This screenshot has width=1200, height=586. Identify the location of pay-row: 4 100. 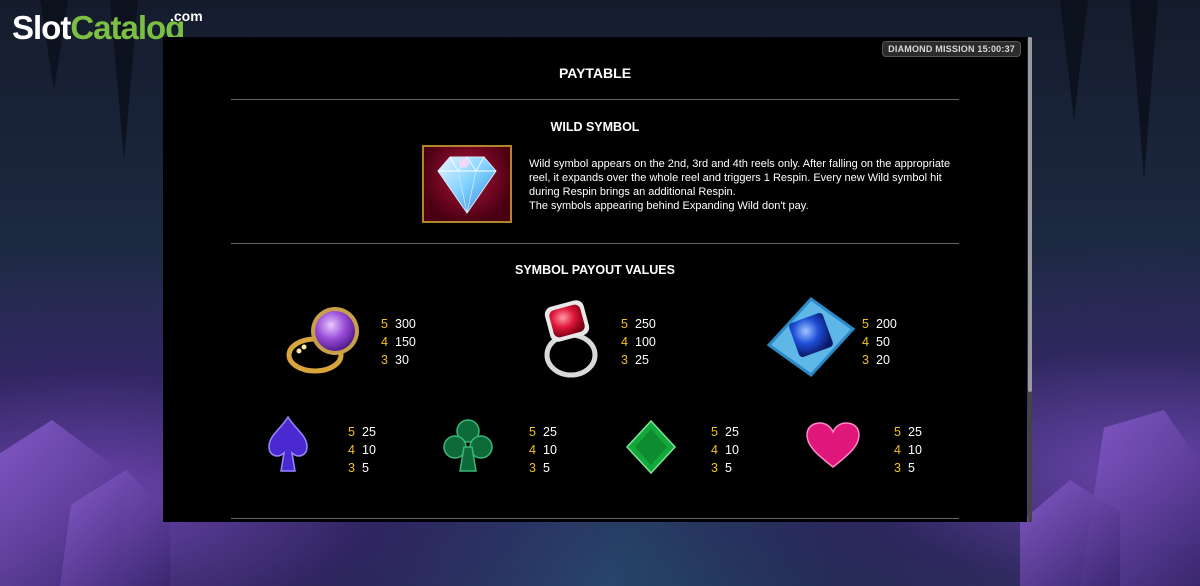
(638, 342).